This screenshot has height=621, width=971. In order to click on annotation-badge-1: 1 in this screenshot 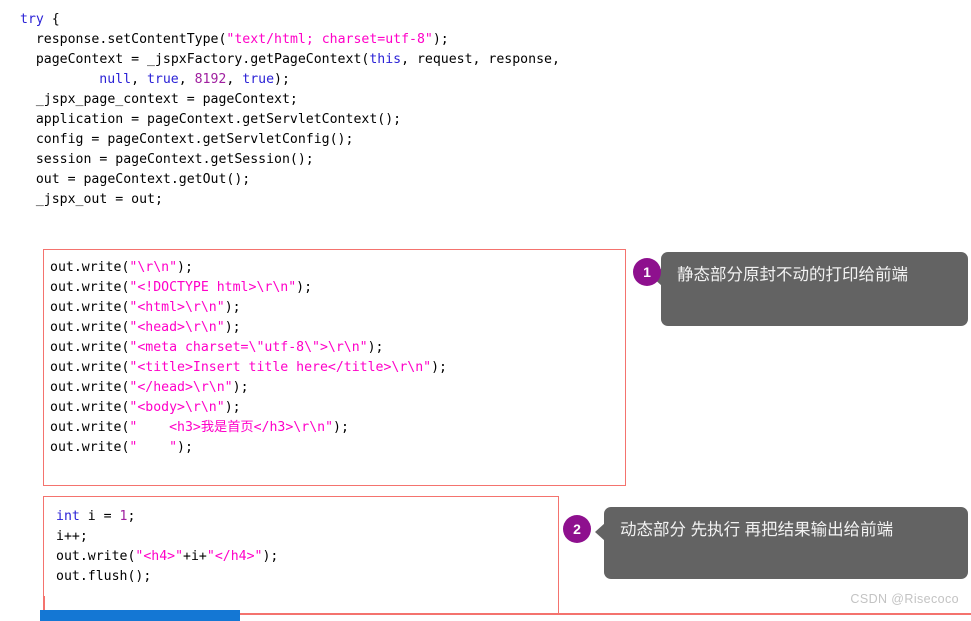, I will do `click(647, 272)`.